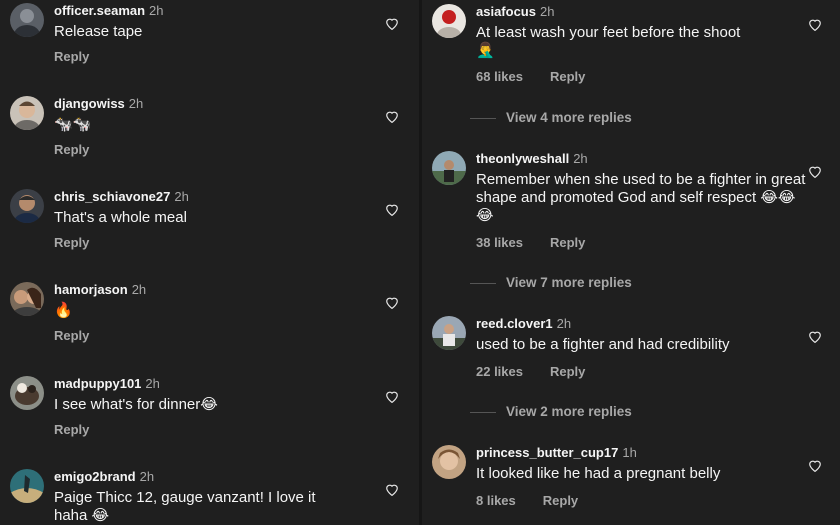 This screenshot has height=525, width=840. Describe the element at coordinates (97, 383) in the screenshot. I see `username: madpuppy101` at that location.